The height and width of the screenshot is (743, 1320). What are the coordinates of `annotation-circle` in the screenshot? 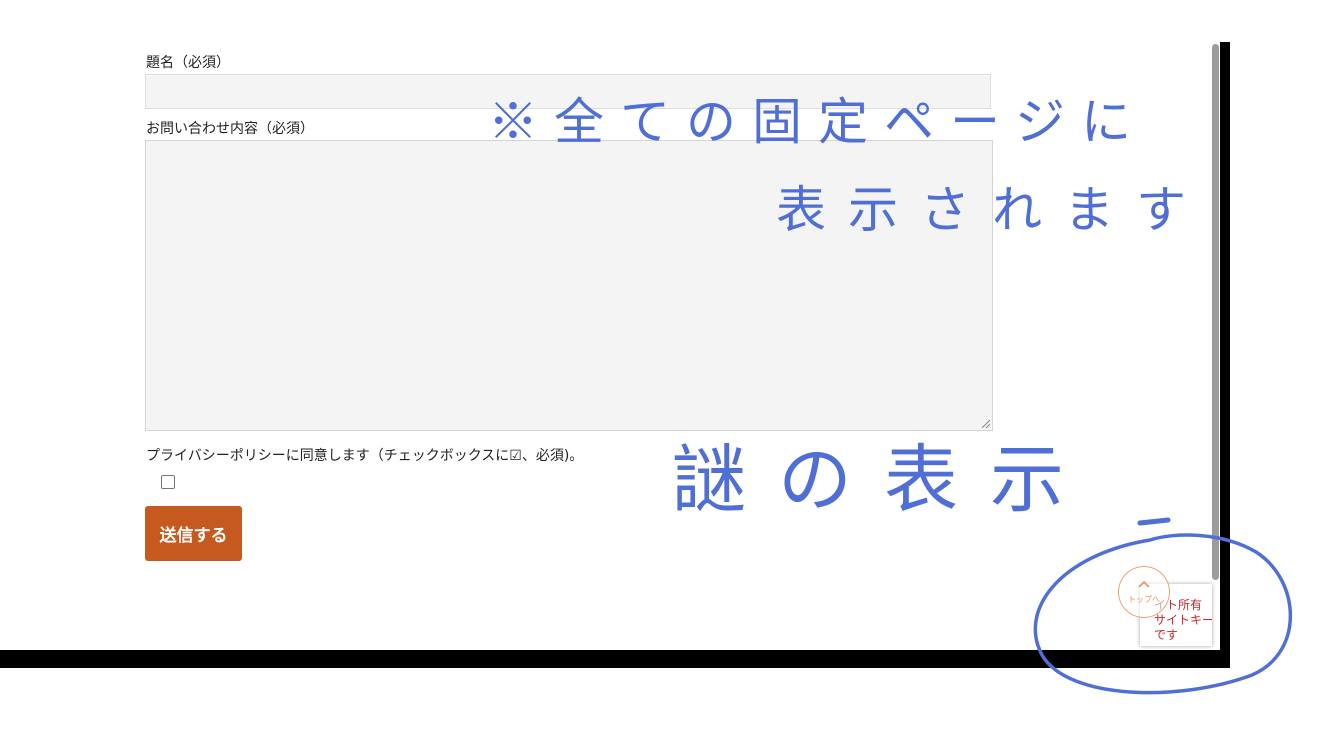 It's located at (1163, 606).